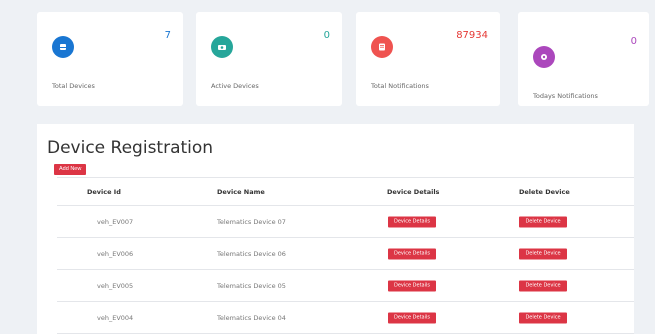  I want to click on stat-card-total-devices: 7 Total Devices, so click(110, 59).